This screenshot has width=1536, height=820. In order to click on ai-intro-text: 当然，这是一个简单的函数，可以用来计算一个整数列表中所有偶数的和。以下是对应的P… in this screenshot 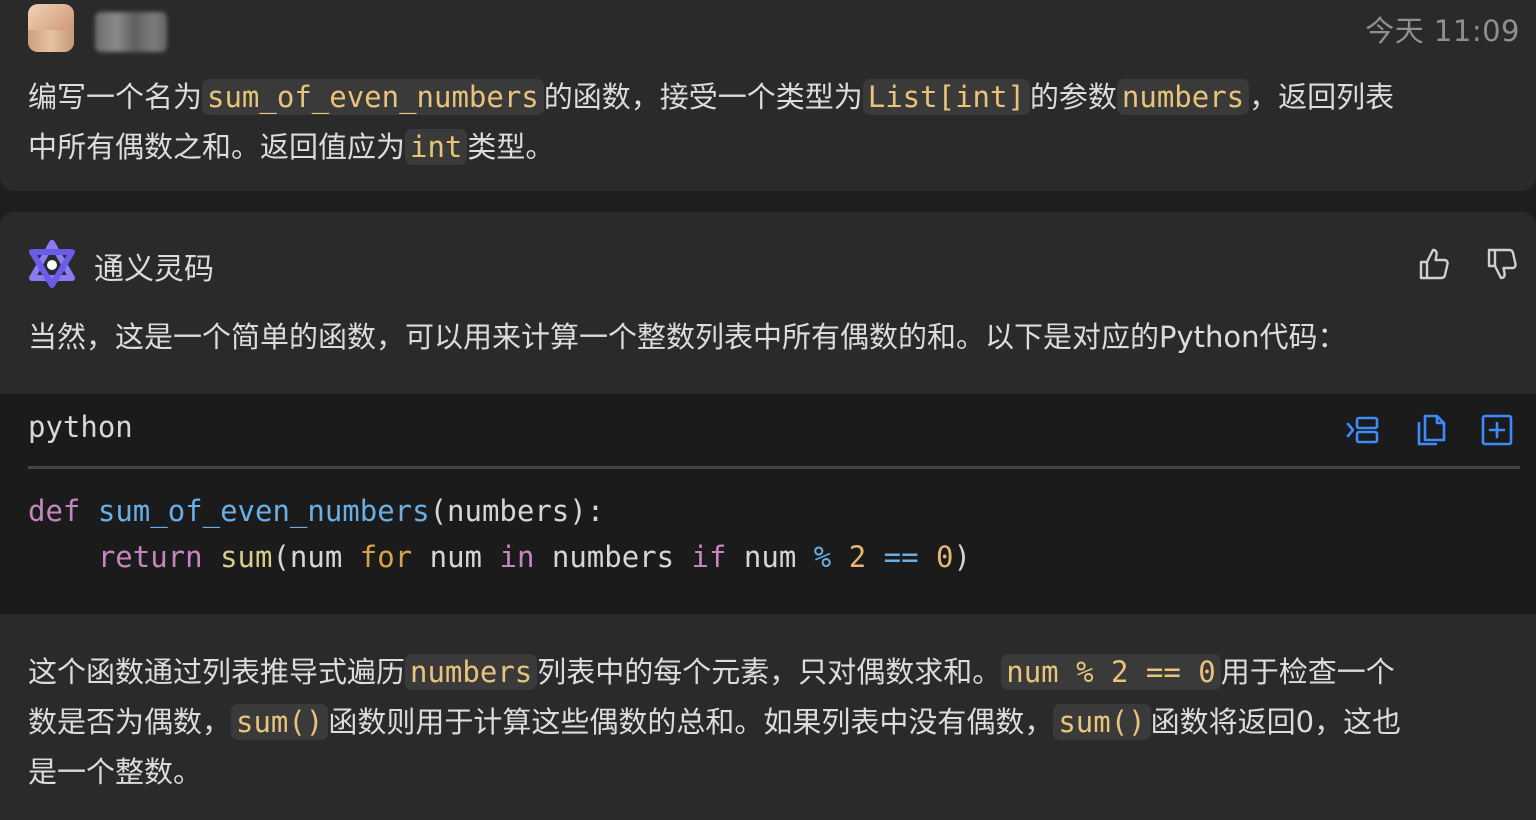, I will do `click(687, 337)`.